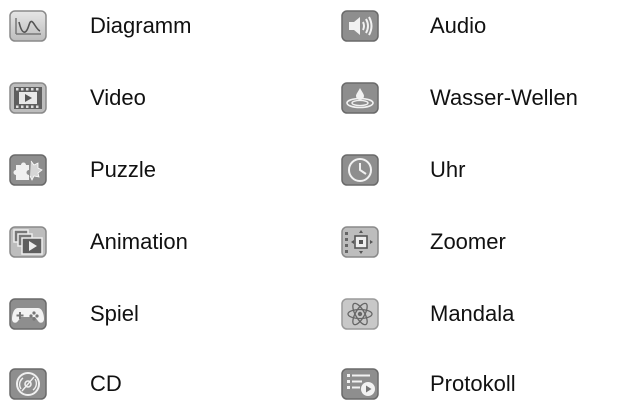 The height and width of the screenshot is (407, 642). I want to click on line-chart-icon, so click(28, 26).